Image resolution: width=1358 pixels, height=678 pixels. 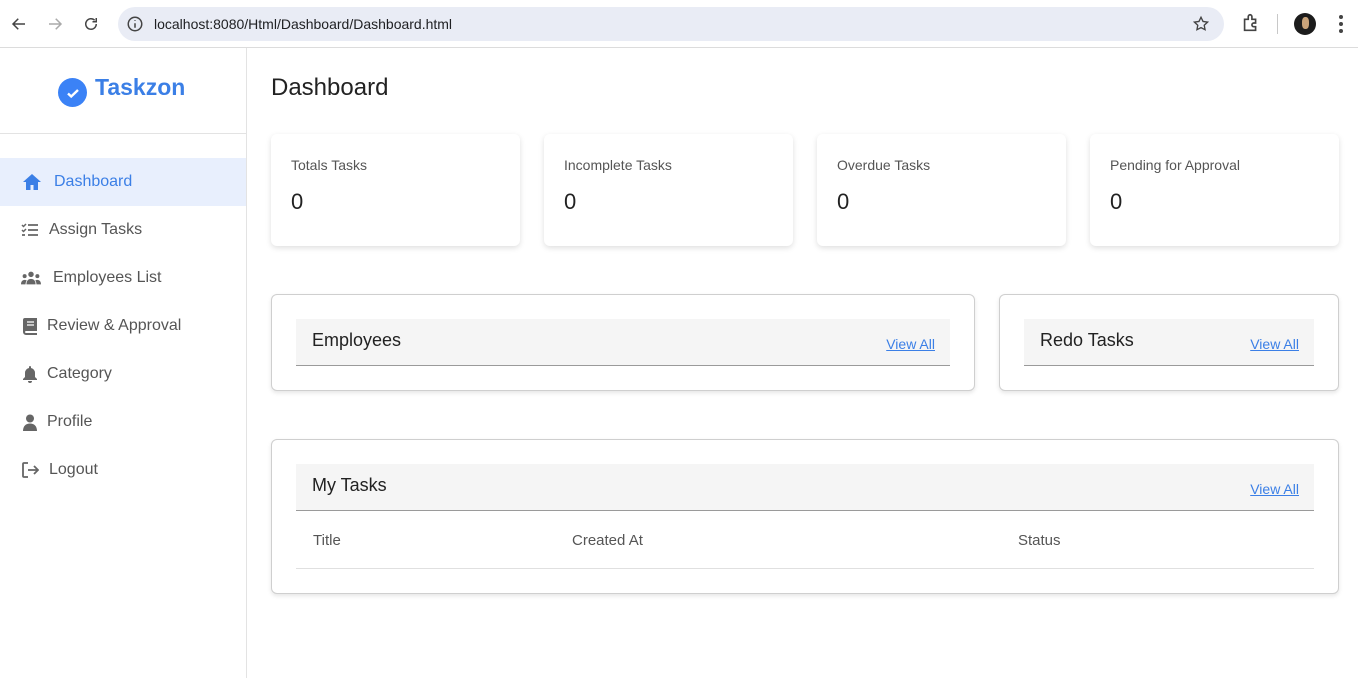 I want to click on column-header-title: Title, so click(x=327, y=540).